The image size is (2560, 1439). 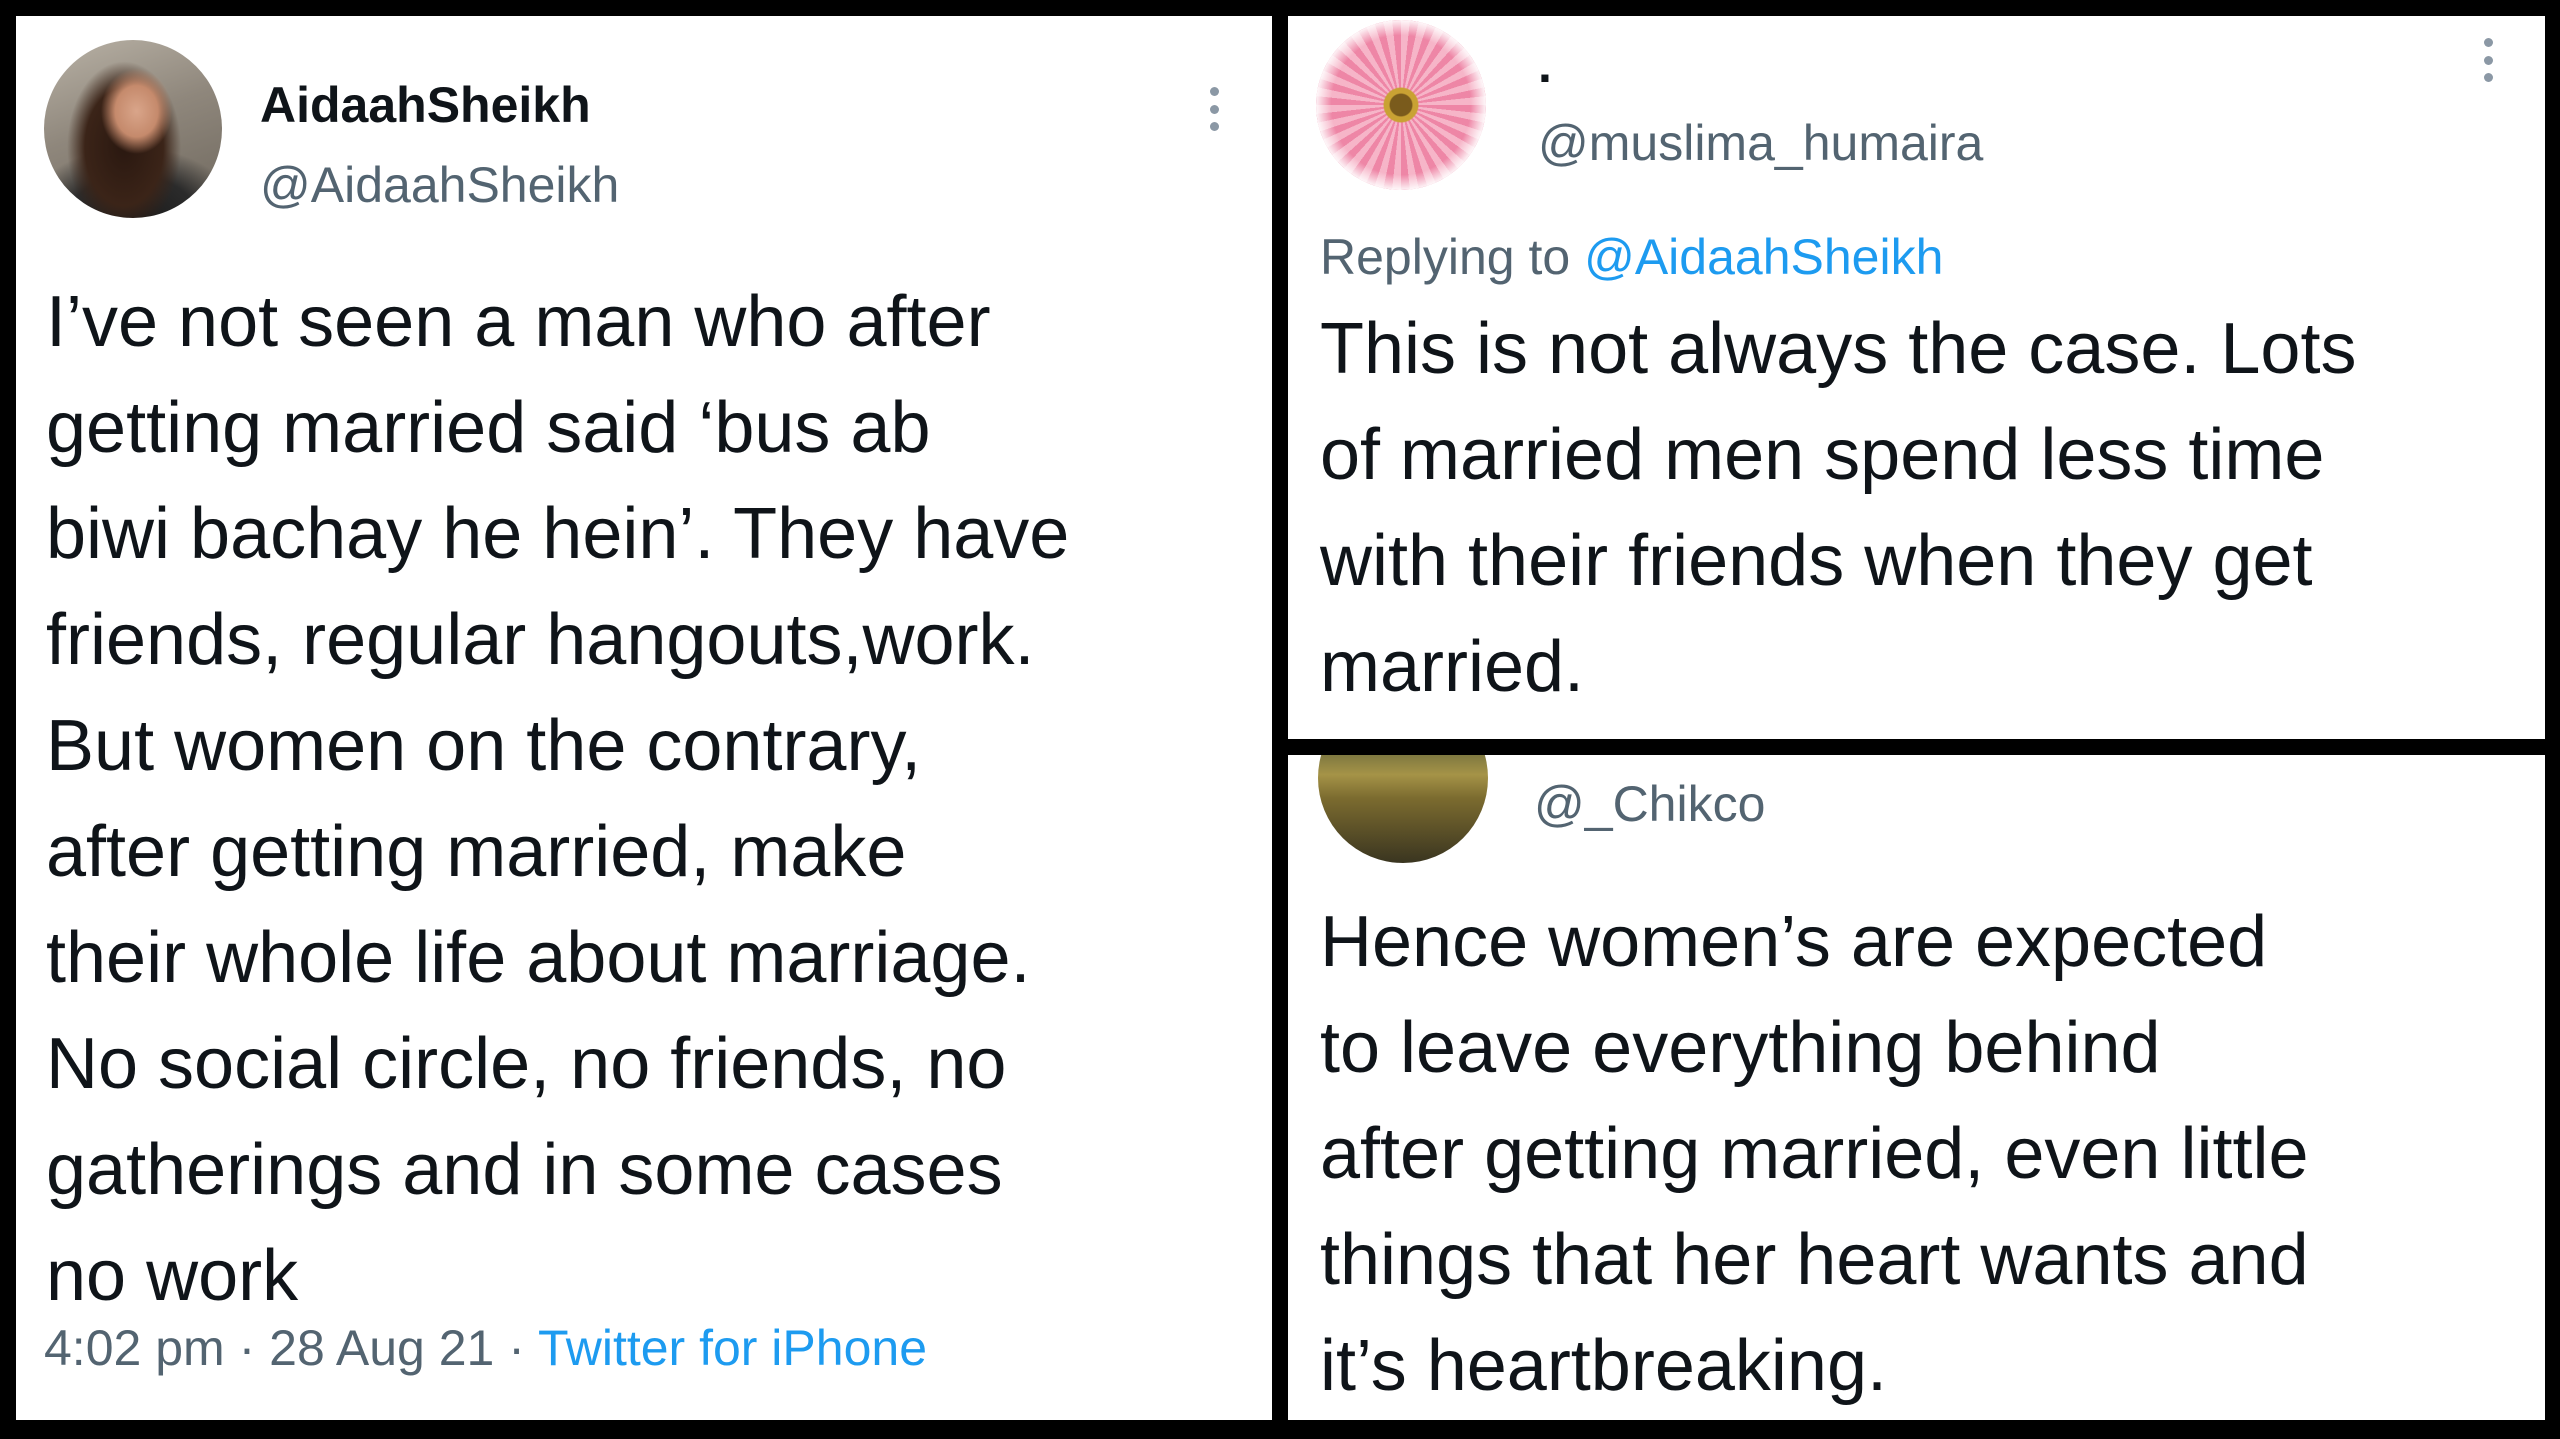 I want to click on aidaah-avatar, so click(x=133, y=129).